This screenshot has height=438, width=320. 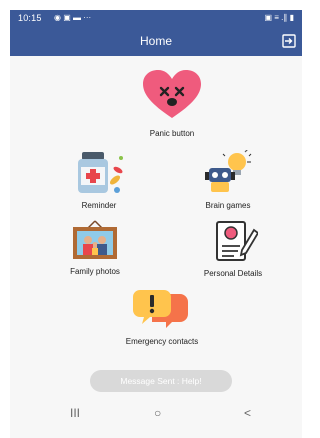 What do you see at coordinates (160, 309) in the screenshot?
I see `alert-chat-bubbles-icon` at bounding box center [160, 309].